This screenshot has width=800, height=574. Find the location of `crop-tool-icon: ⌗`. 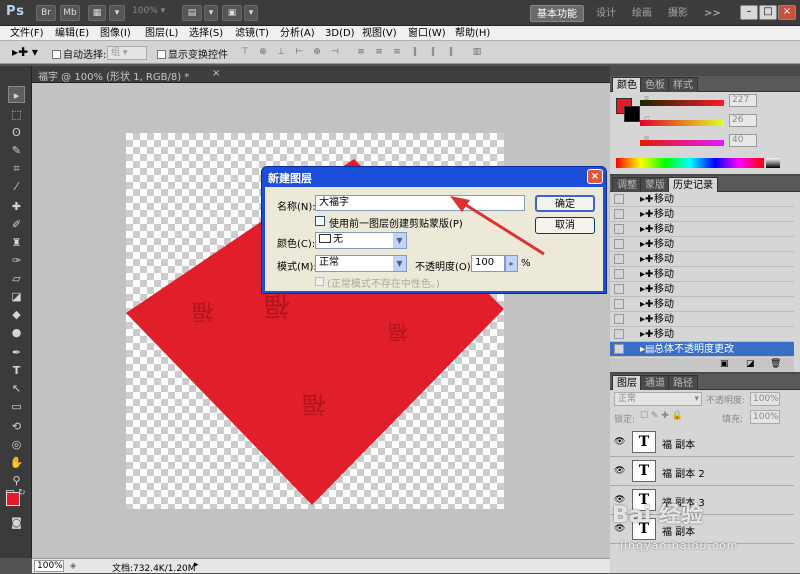

crop-tool-icon: ⌗ is located at coordinates (16, 168).